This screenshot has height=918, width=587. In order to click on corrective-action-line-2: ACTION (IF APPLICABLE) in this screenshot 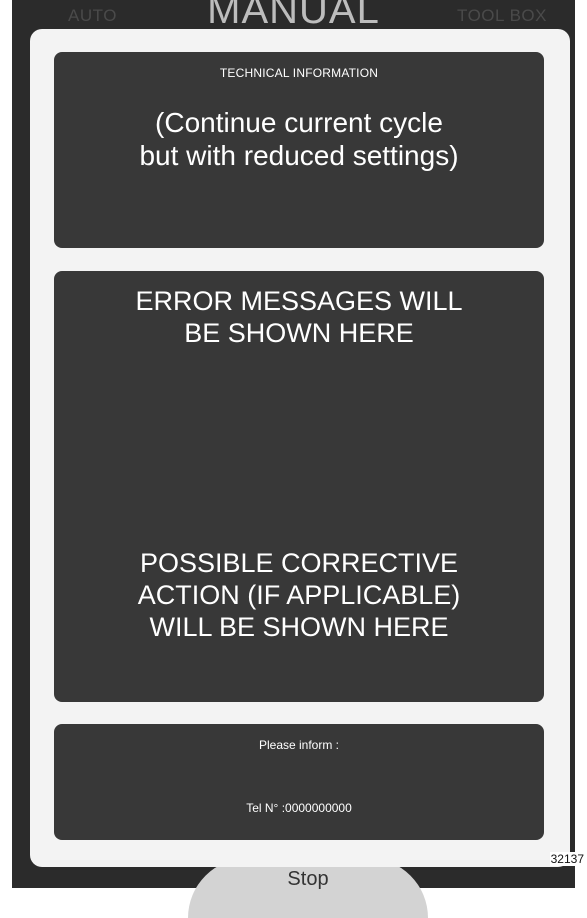, I will do `click(299, 595)`.